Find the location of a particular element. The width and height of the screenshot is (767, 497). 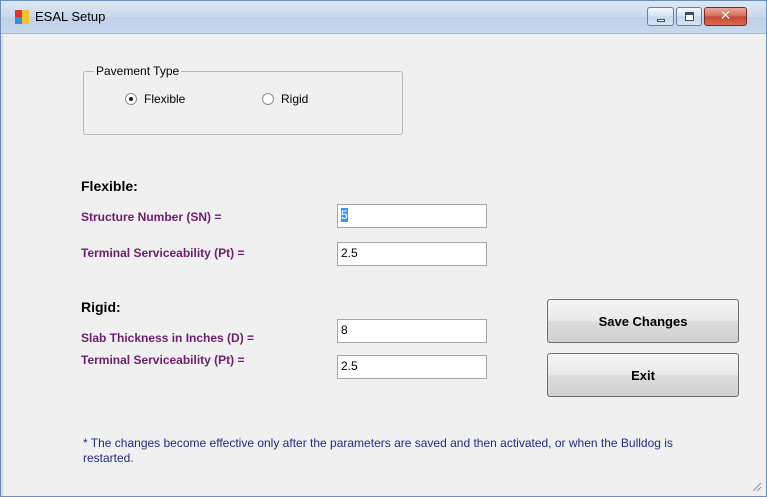

maximize-button is located at coordinates (689, 16).